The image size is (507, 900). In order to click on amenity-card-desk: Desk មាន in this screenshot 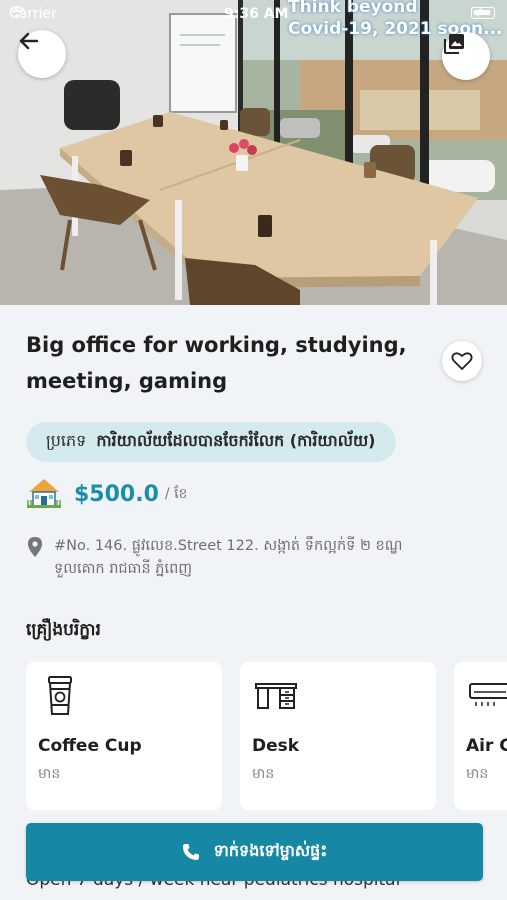, I will do `click(338, 736)`.